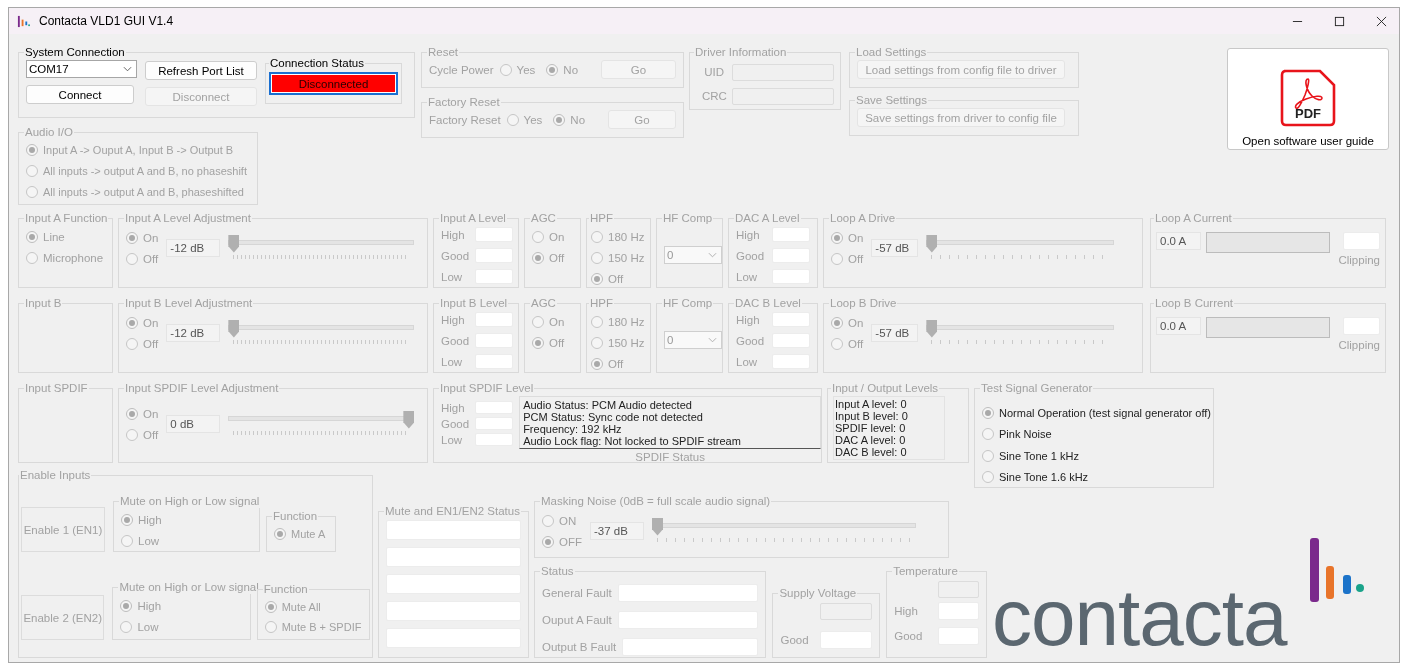 Image resolution: width=1402 pixels, height=669 pixels. Describe the element at coordinates (863, 218) in the screenshot. I see `group-title: Loop A Drive` at that location.